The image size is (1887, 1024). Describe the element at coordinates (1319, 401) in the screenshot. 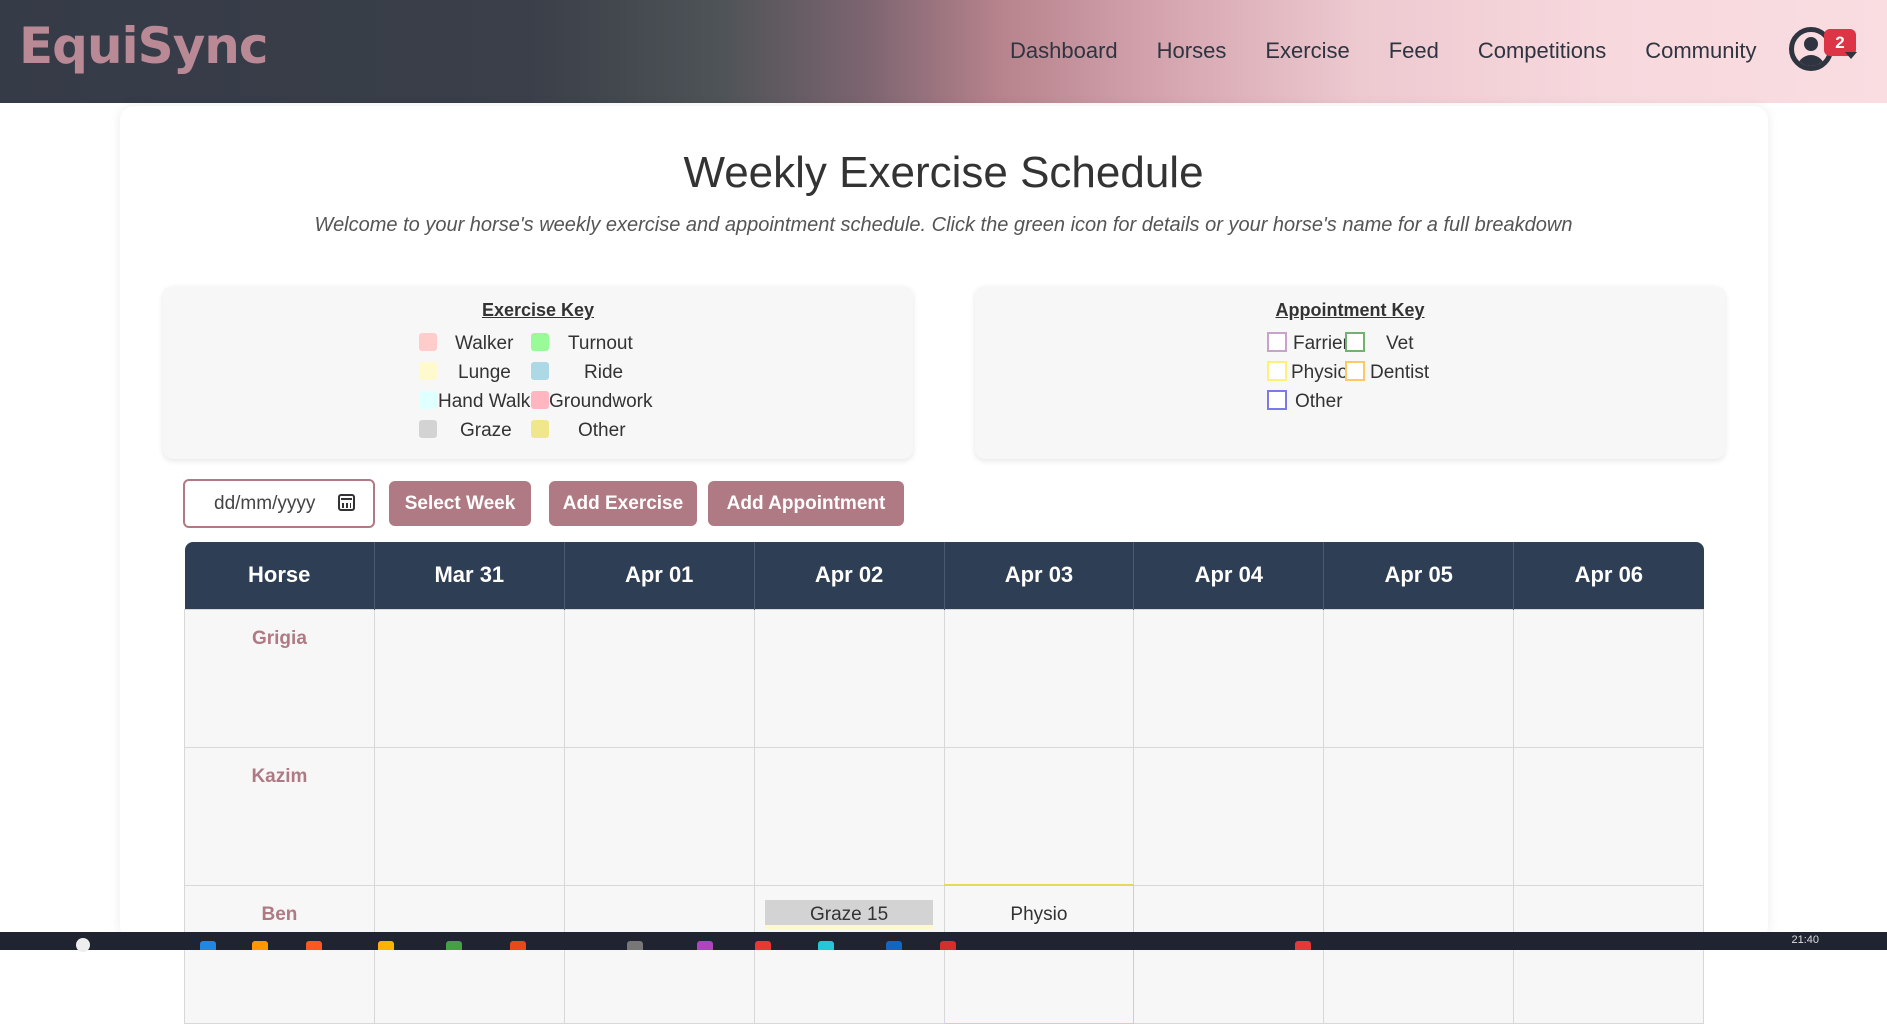

I see `key-other-appointment-label: Other` at that location.